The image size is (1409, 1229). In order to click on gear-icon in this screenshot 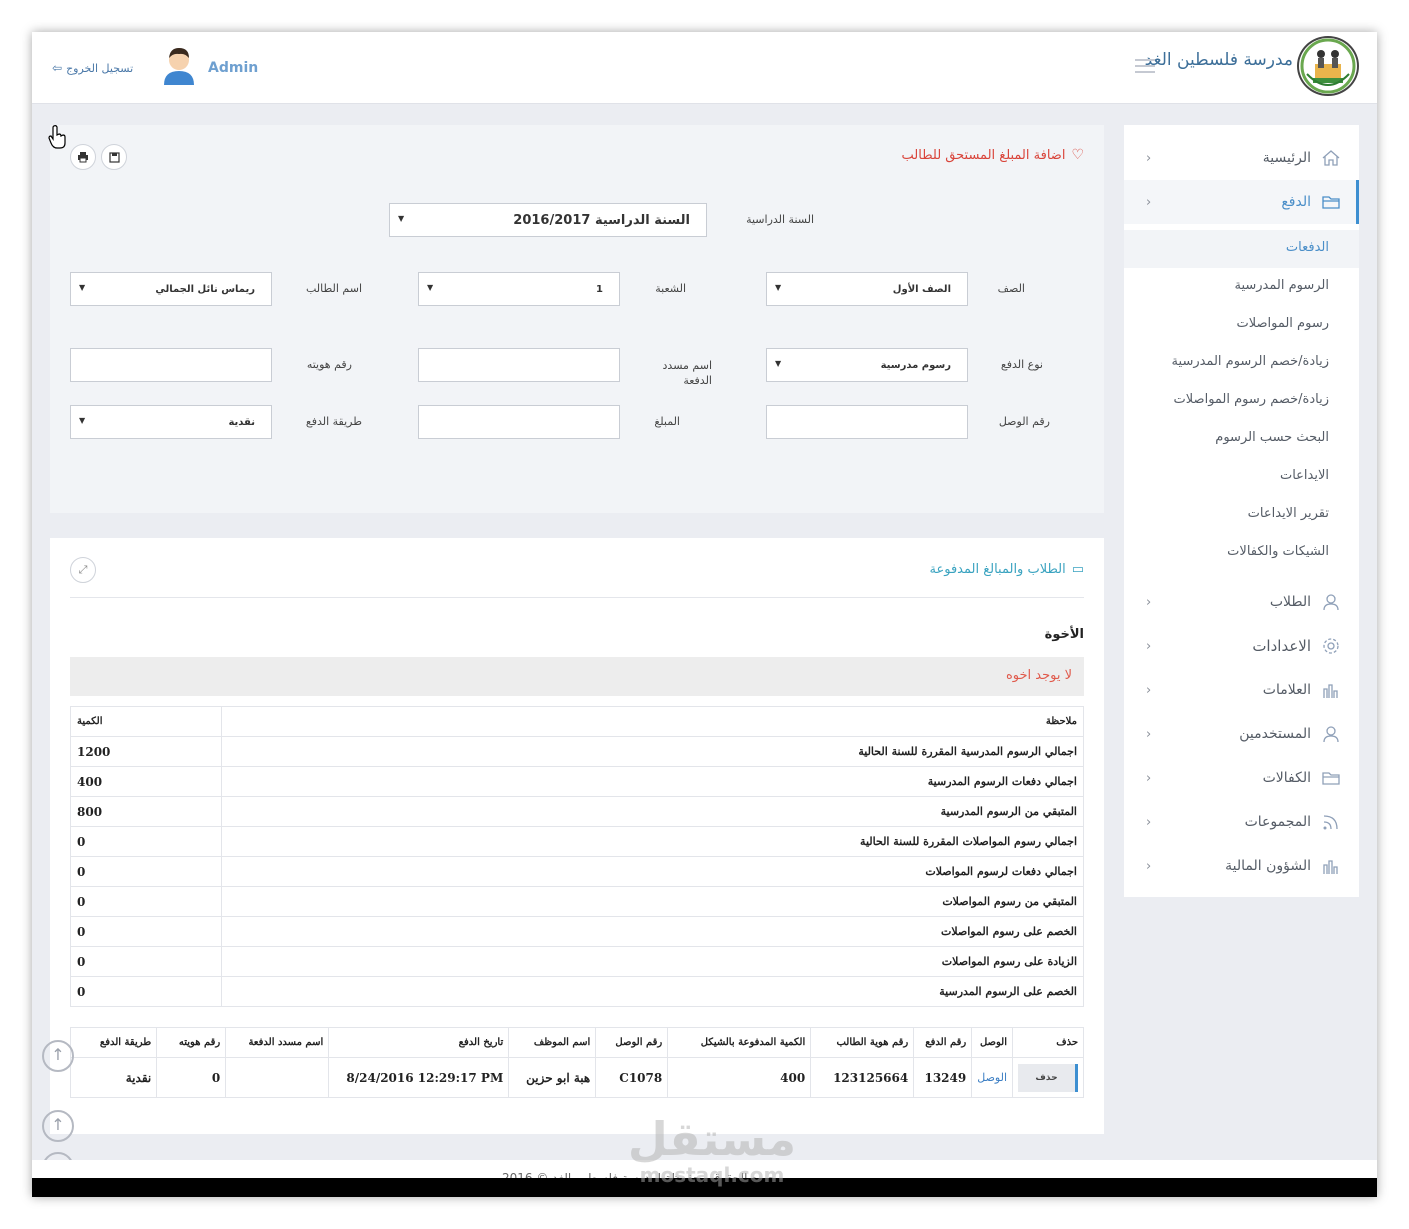, I will do `click(1331, 646)`.